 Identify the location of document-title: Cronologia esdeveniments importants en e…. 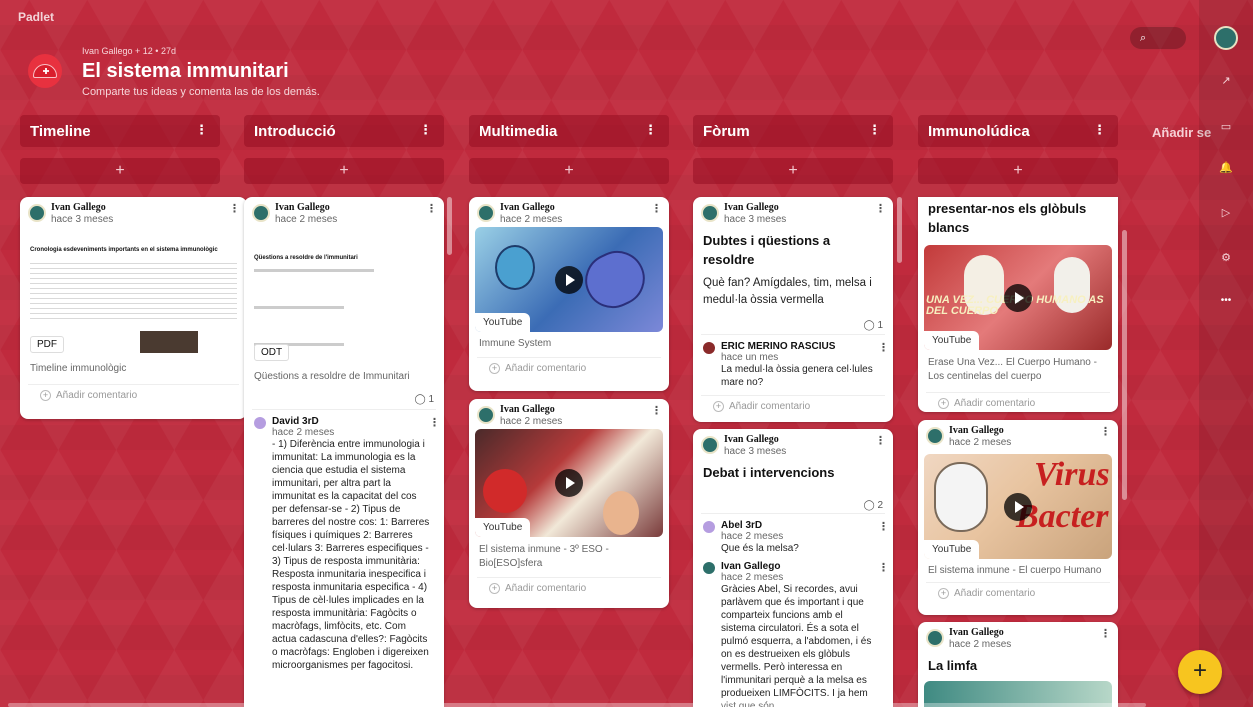
(124, 250).